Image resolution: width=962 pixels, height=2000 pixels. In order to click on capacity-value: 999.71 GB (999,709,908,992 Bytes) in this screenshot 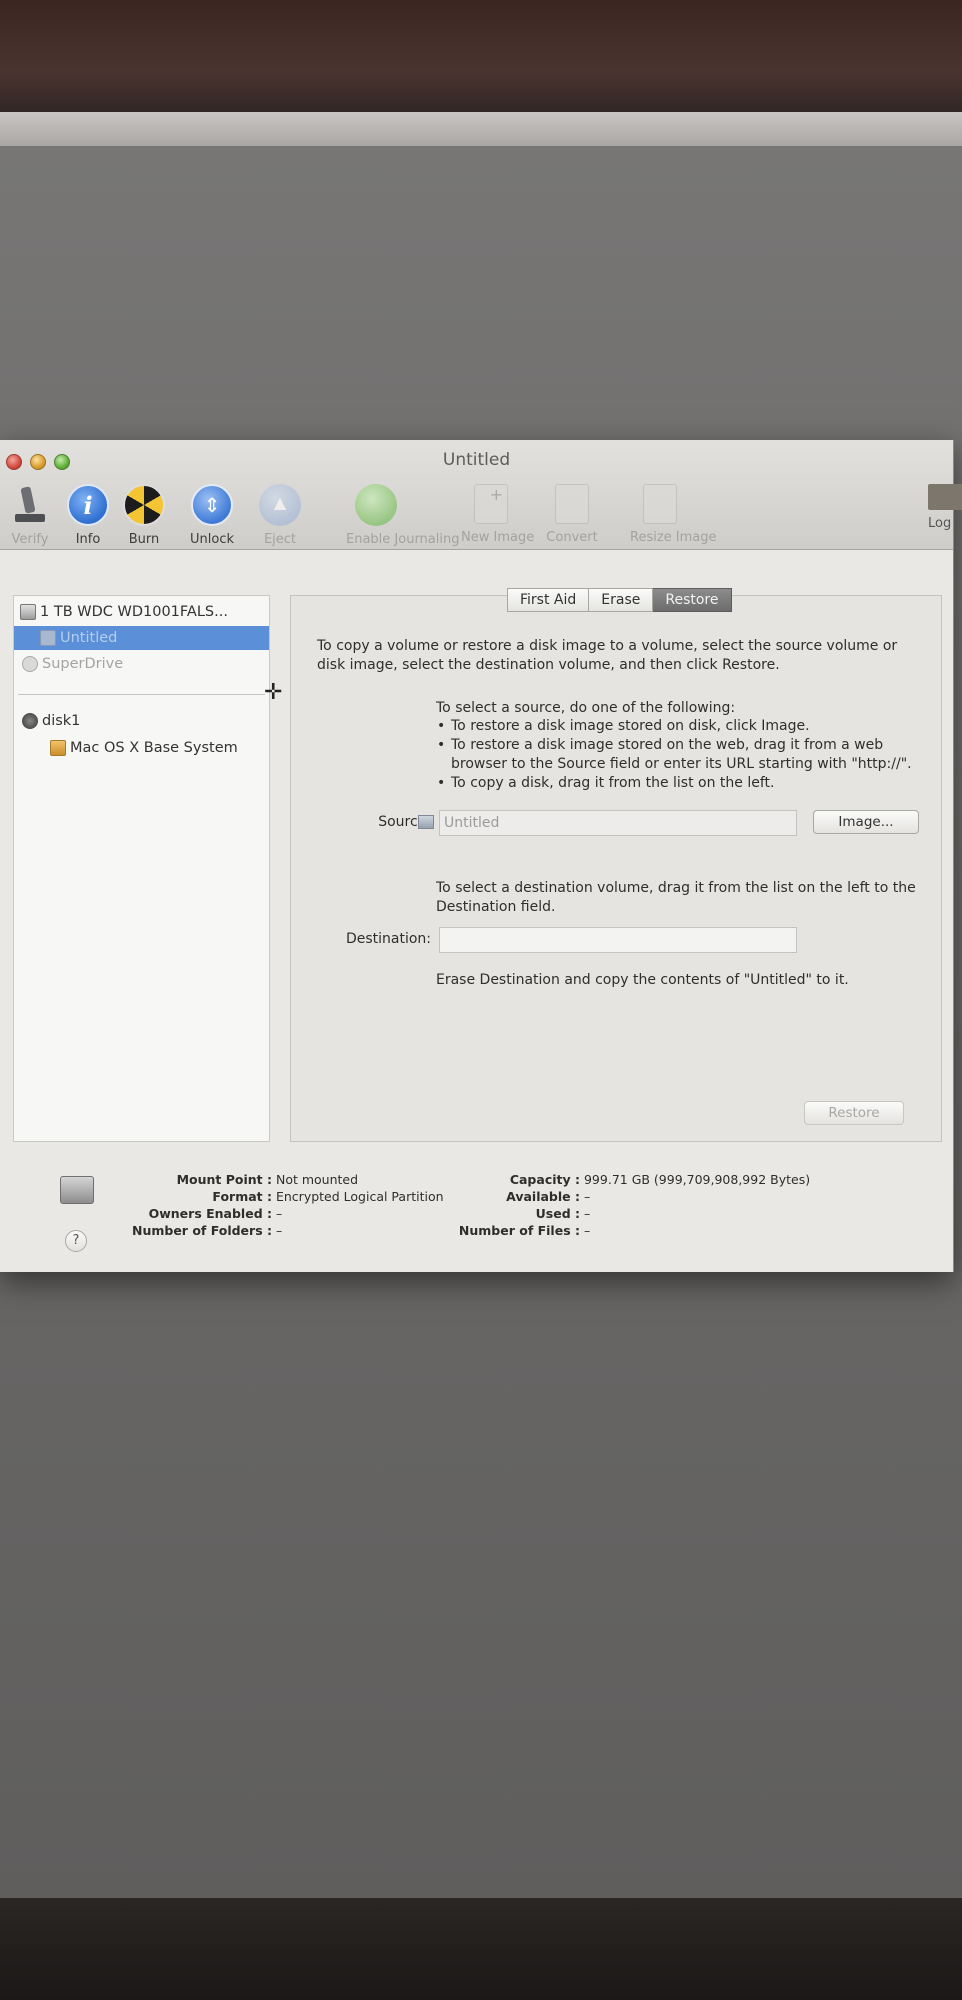, I will do `click(697, 1179)`.